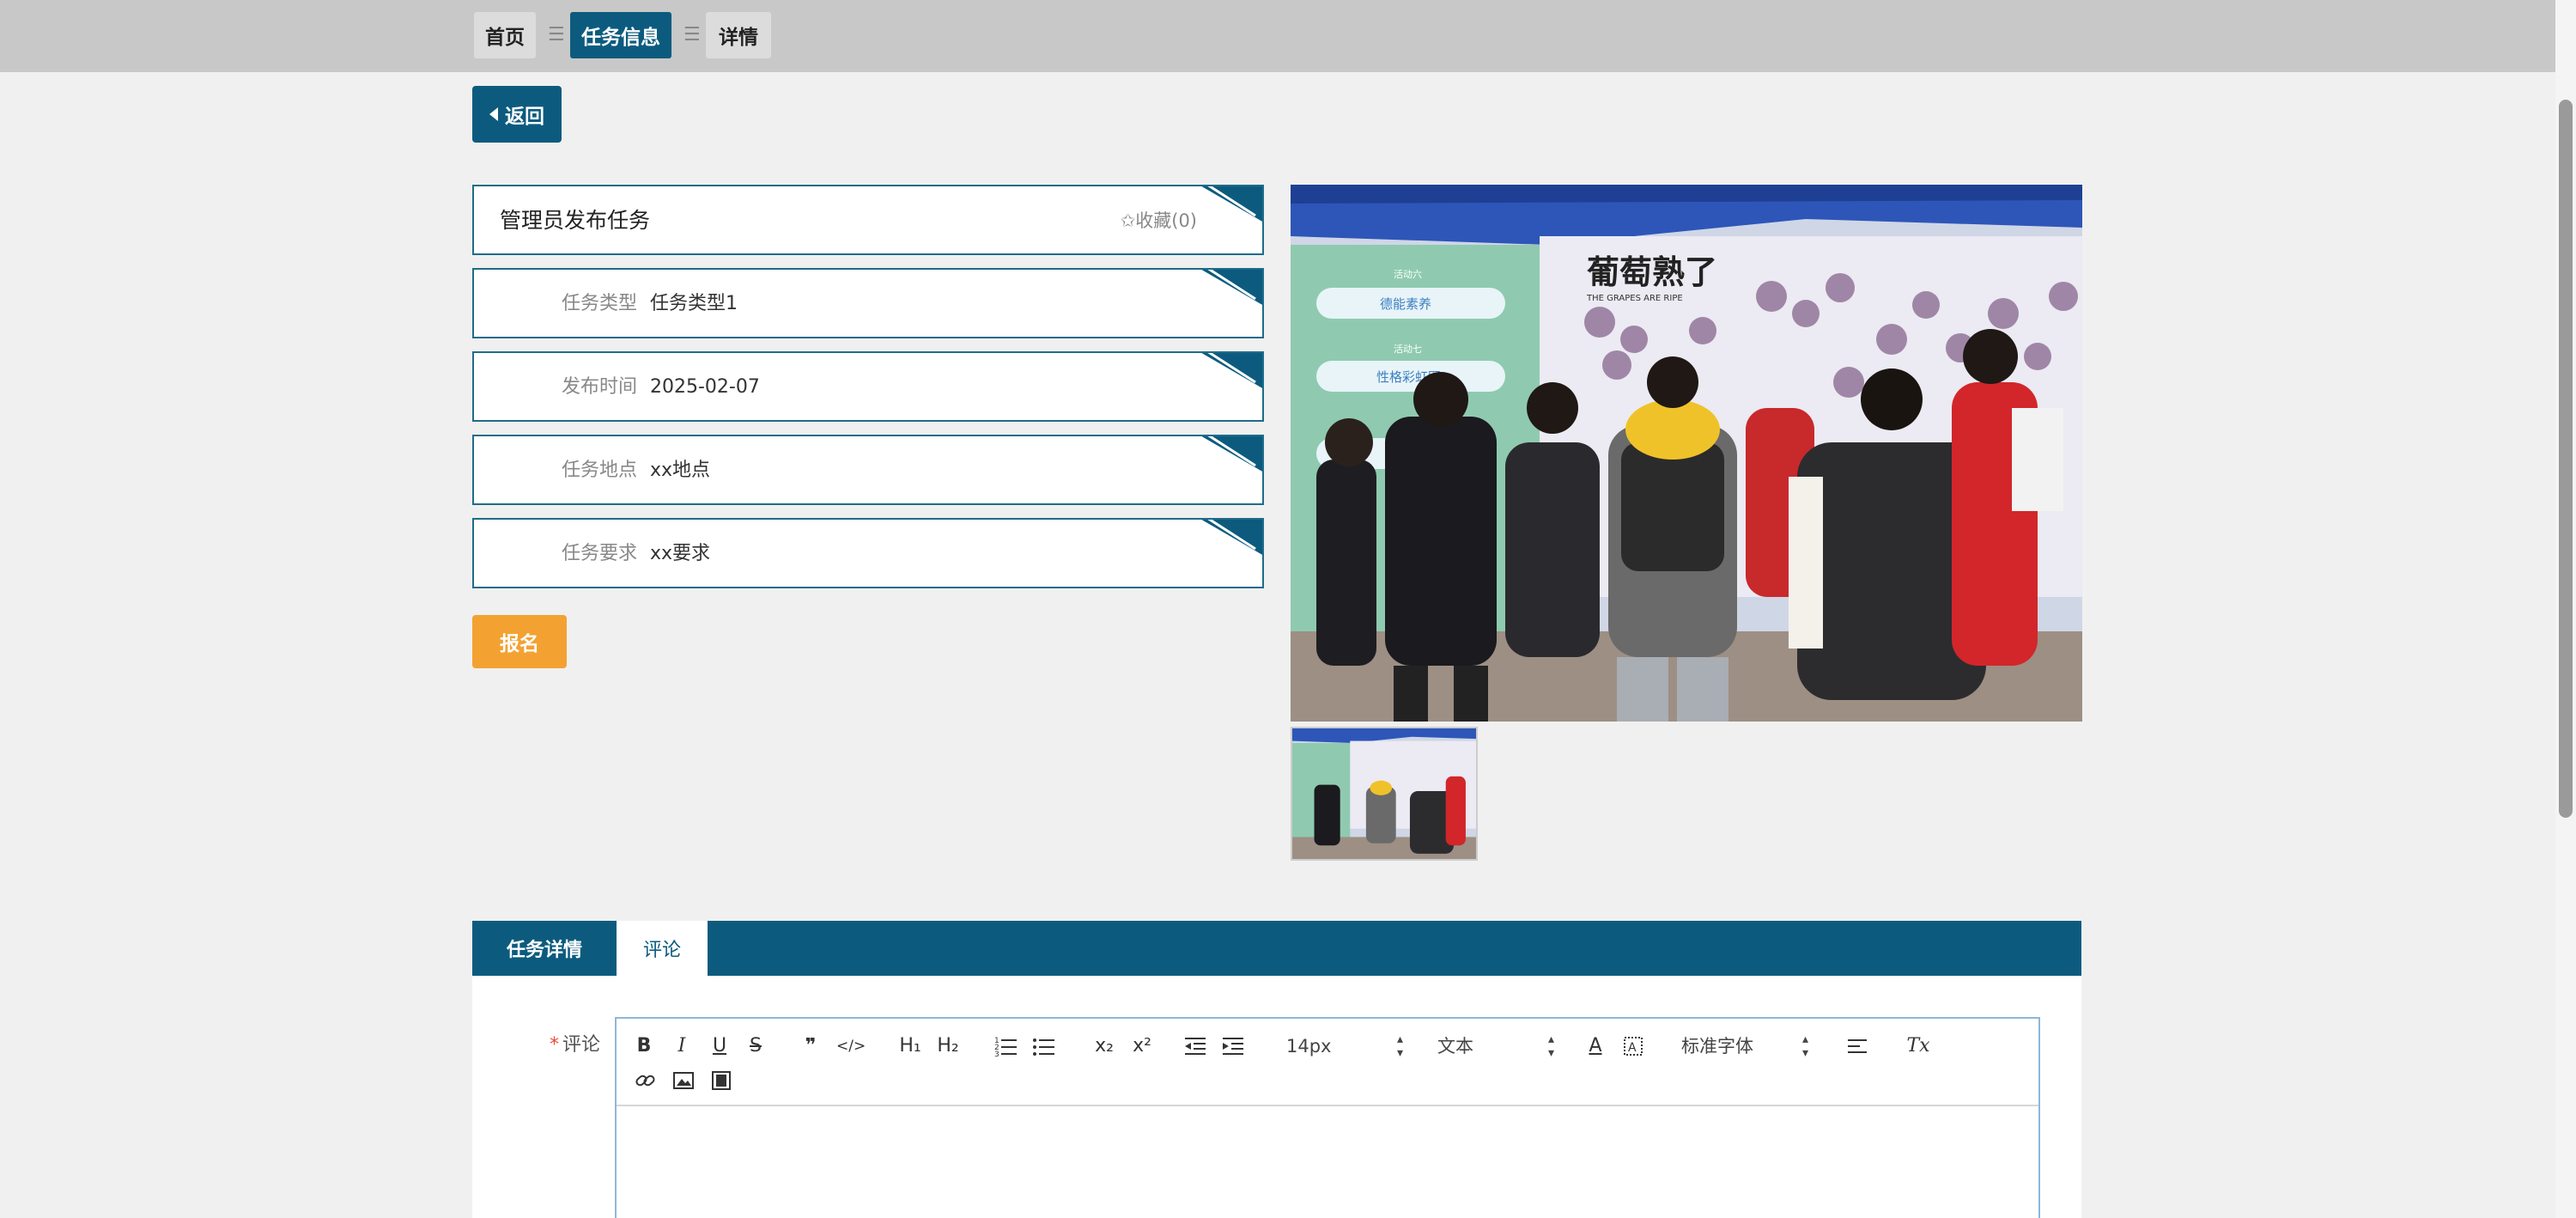 The width and height of the screenshot is (2576, 1218). Describe the element at coordinates (1595, 1046) in the screenshot. I see `text-color-button: A` at that location.